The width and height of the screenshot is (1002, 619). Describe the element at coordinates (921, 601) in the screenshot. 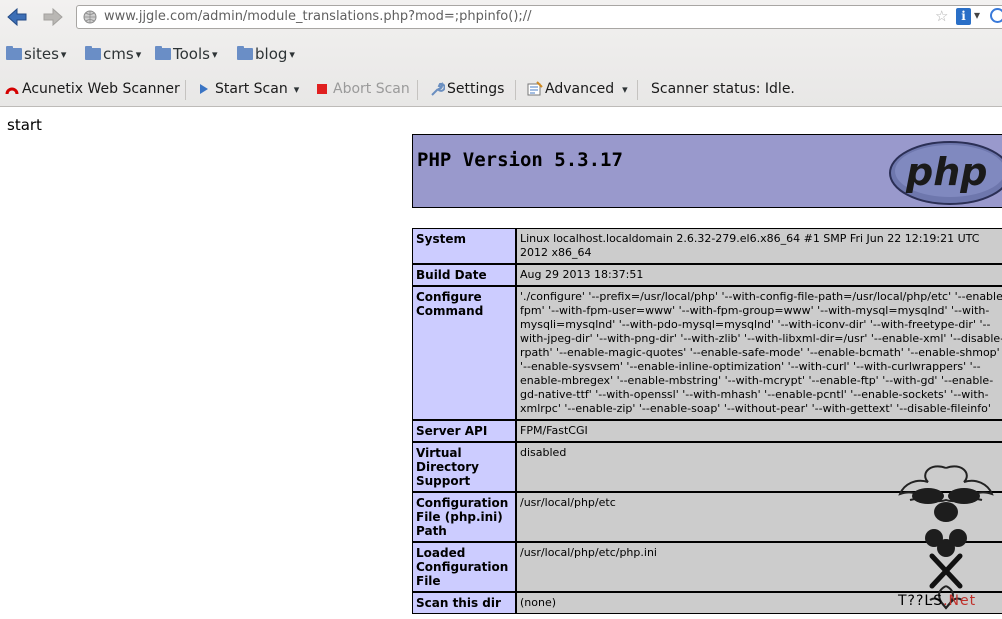

I see `watermark-text-main: T??LS` at that location.